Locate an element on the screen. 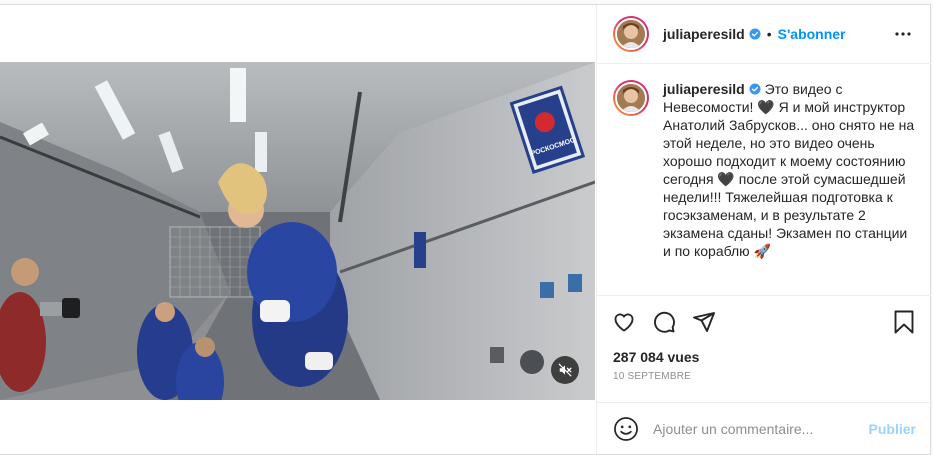 The height and width of the screenshot is (455, 933). comment-bubble-icon is located at coordinates (664, 322).